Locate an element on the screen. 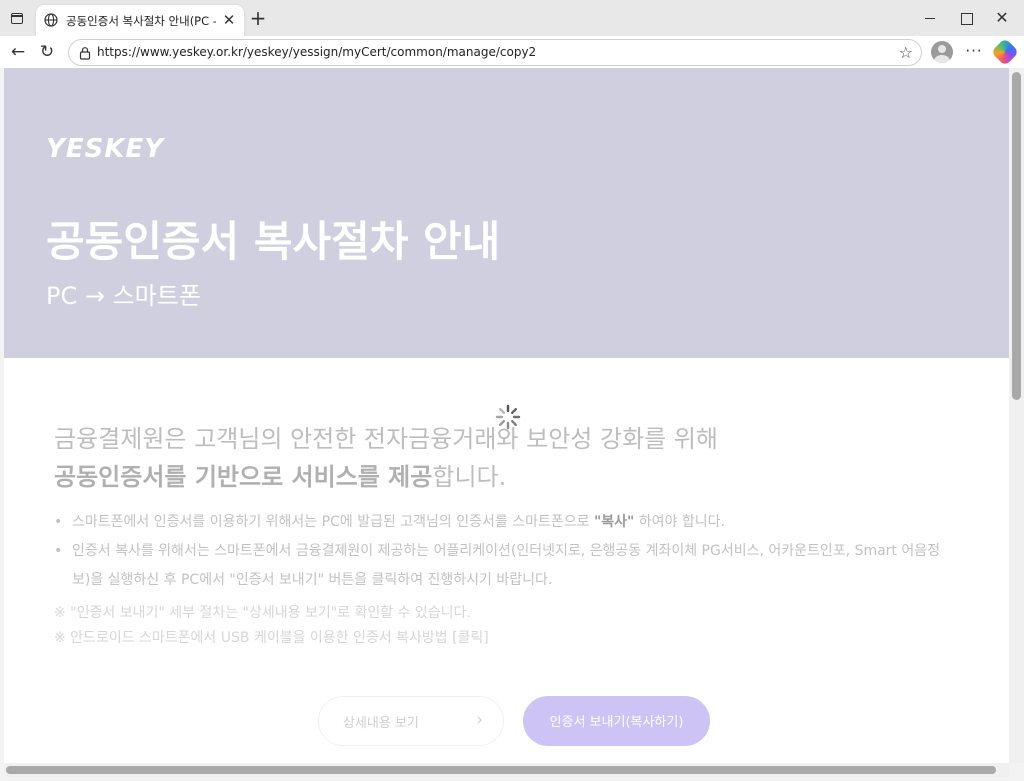  reload-button: ↻ is located at coordinates (47, 52).